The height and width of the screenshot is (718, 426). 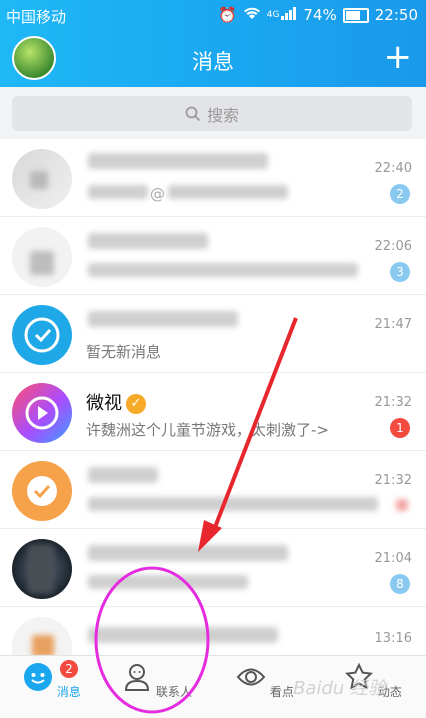 I want to click on tab-label: 消息, so click(x=68, y=692).